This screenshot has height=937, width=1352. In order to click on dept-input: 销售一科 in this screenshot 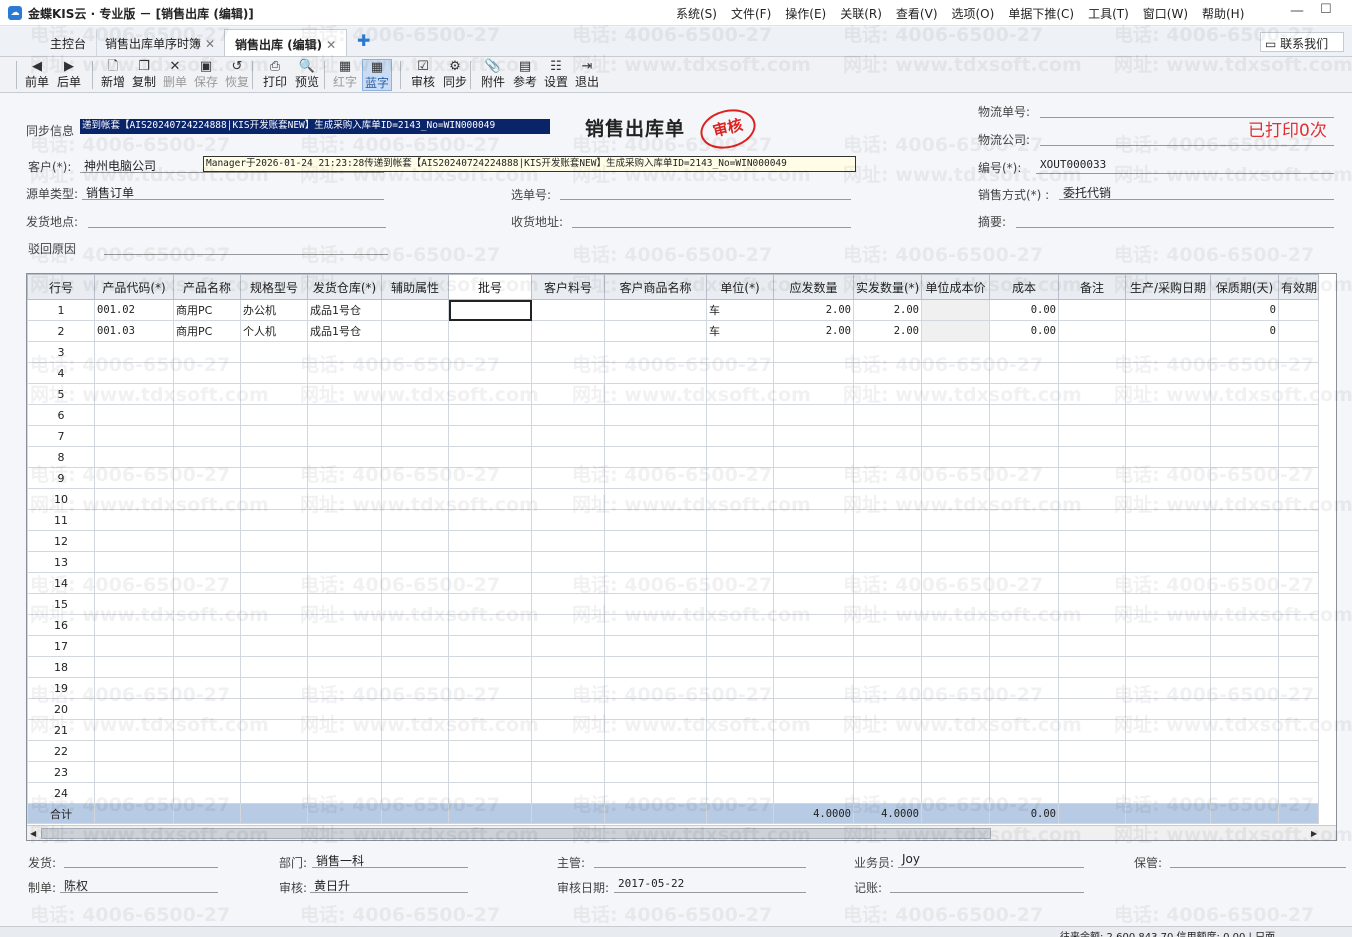, I will do `click(390, 860)`.